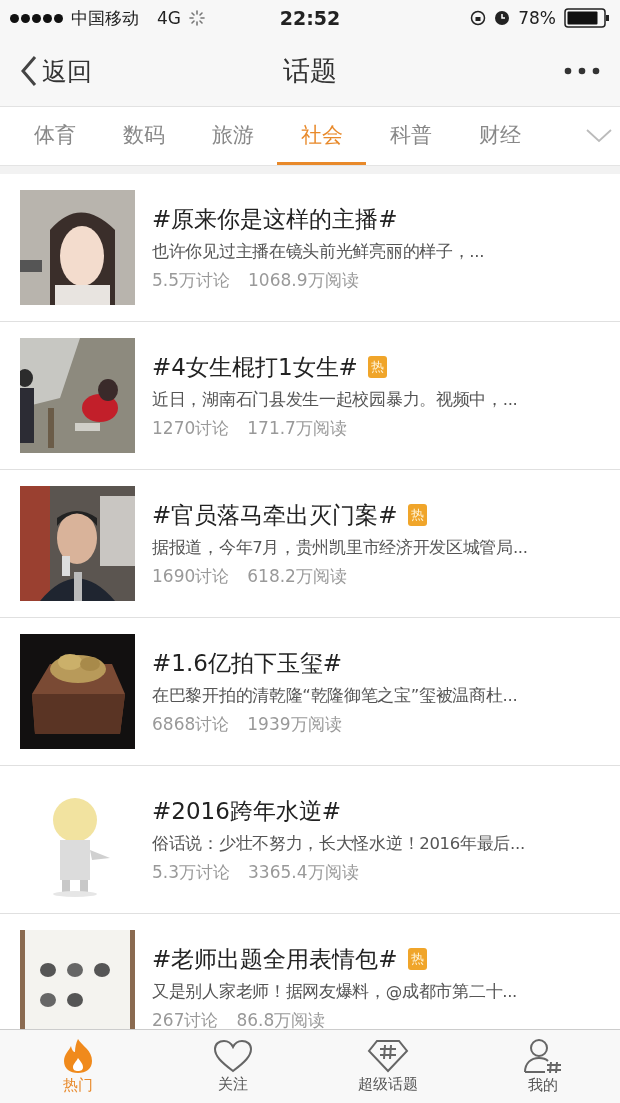 This screenshot has height=1103, width=620. Describe the element at coordinates (275, 515) in the screenshot. I see `topic-title: #官员落马牵出灭门案#` at that location.